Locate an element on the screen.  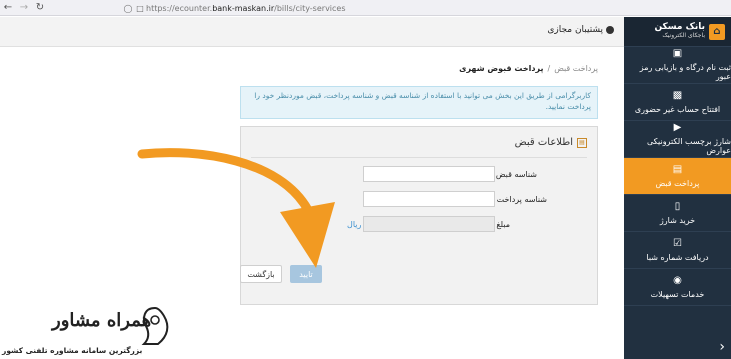
sim-card-icon: ▯ is located at coordinates (677, 206).